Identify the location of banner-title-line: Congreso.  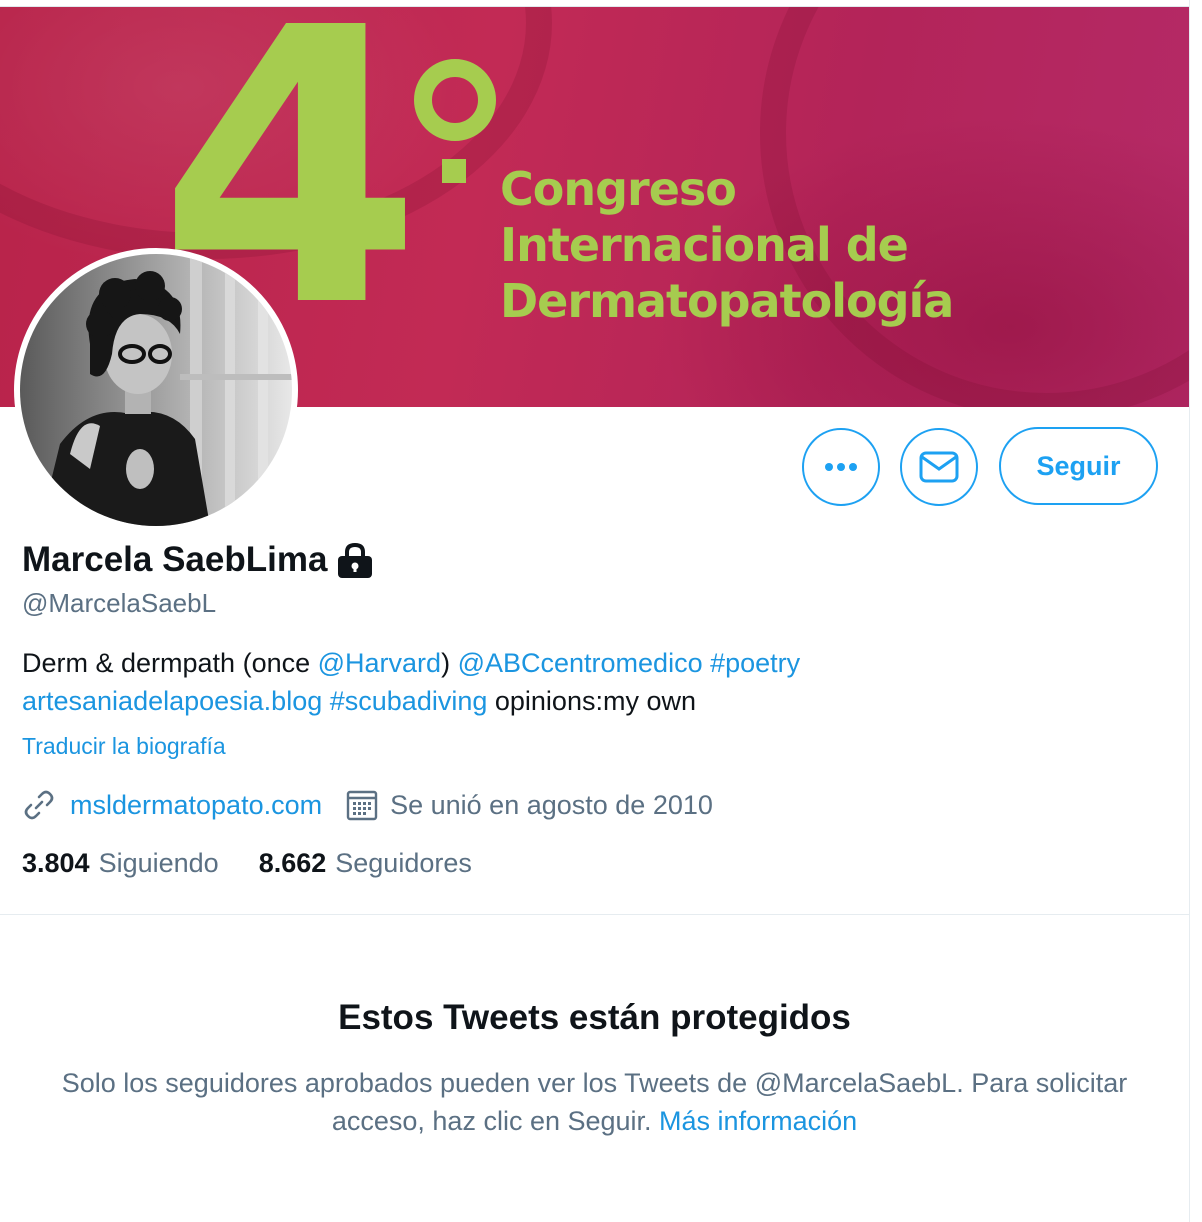
(618, 189).